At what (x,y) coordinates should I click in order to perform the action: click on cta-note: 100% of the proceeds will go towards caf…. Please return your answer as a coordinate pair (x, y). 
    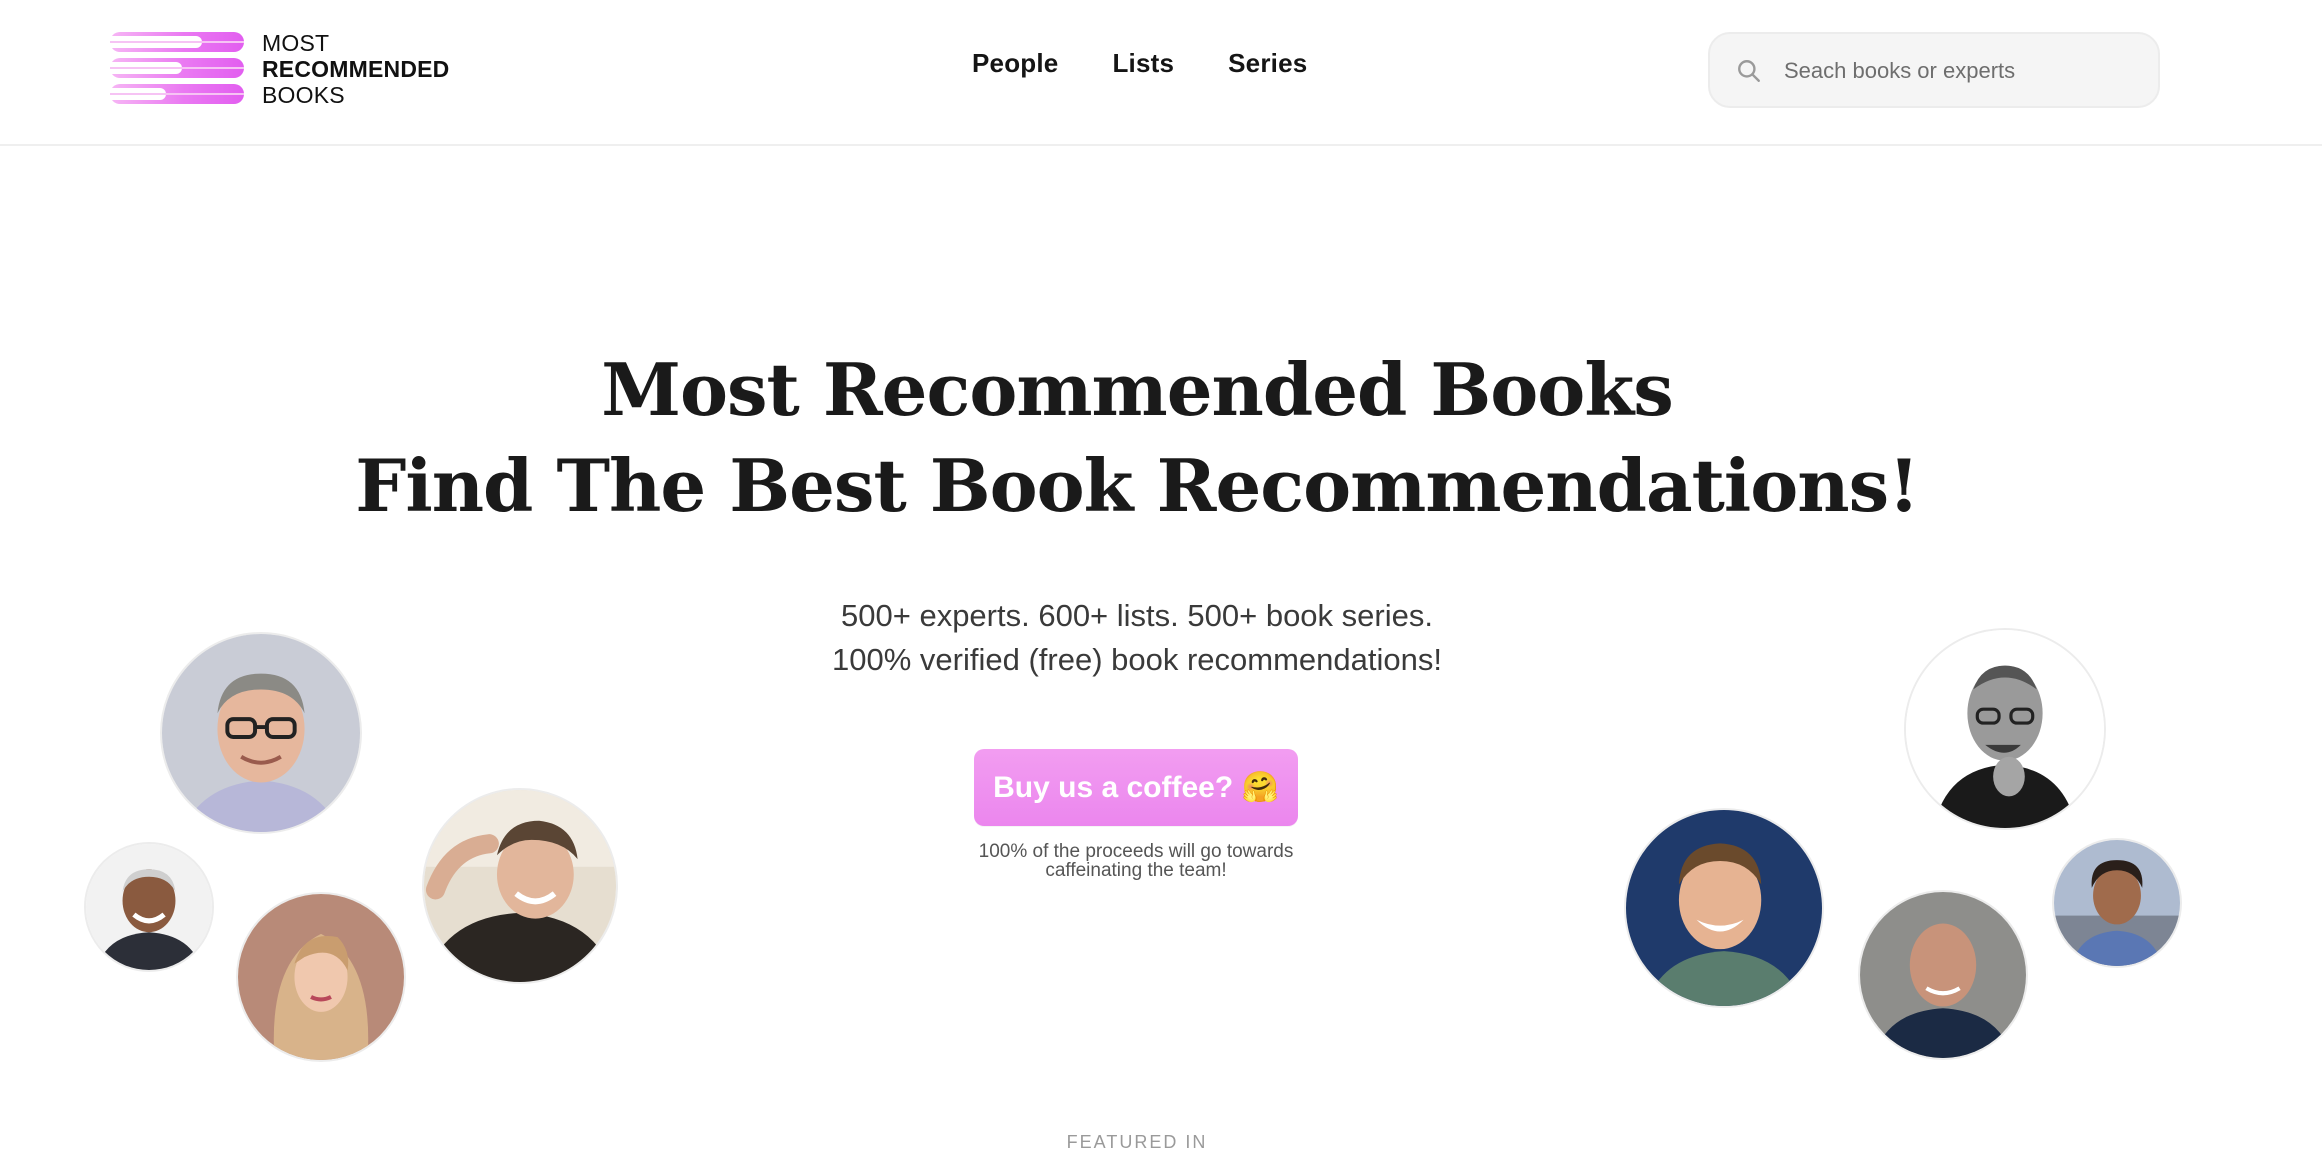
    Looking at the image, I should click on (1136, 861).